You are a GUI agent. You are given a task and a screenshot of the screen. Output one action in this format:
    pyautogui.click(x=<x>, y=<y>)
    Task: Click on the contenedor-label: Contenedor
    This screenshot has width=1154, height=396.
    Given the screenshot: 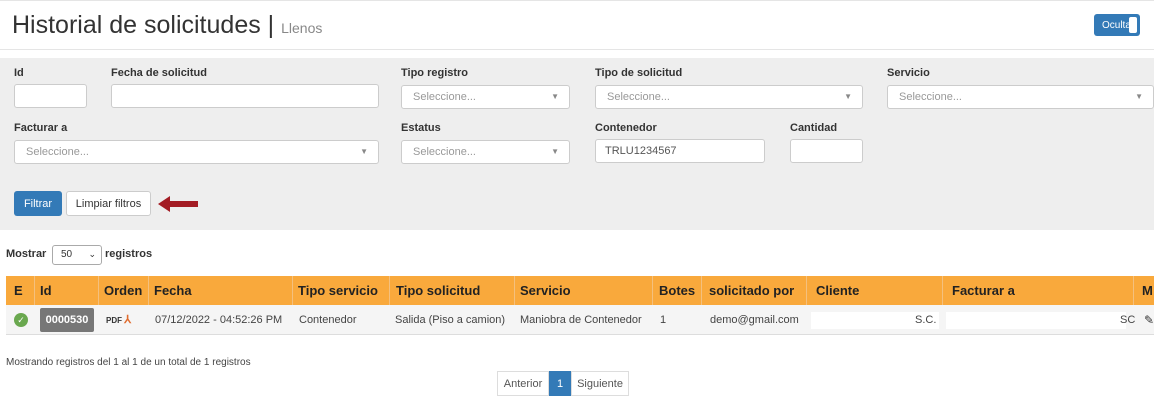 What is the action you would take?
    pyautogui.click(x=626, y=128)
    